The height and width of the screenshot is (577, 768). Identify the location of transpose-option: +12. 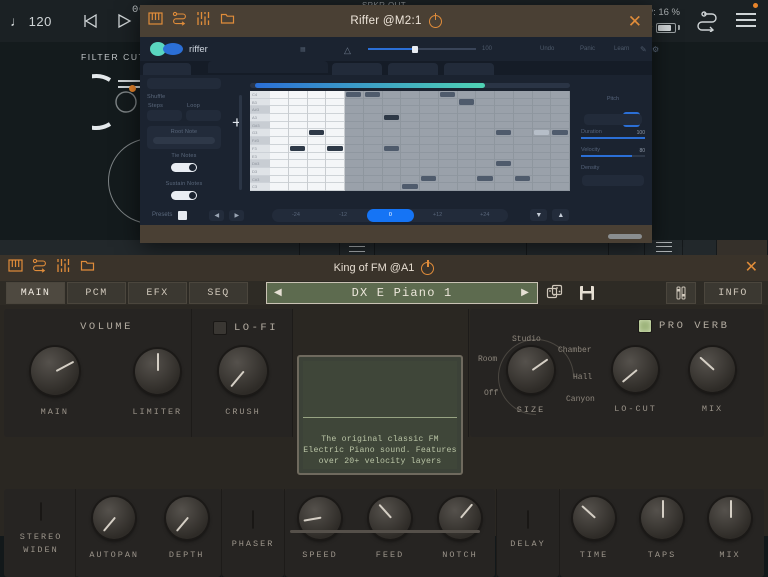
(437, 215).